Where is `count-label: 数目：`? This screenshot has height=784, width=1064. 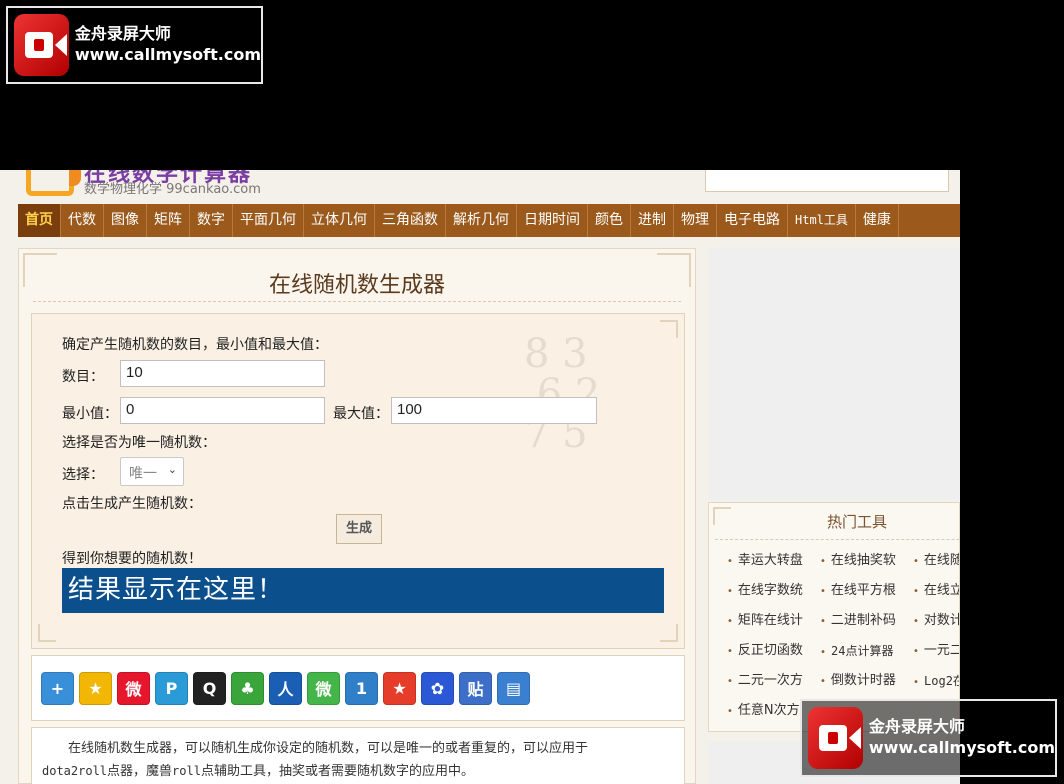
count-label: 数目： is located at coordinates (83, 377).